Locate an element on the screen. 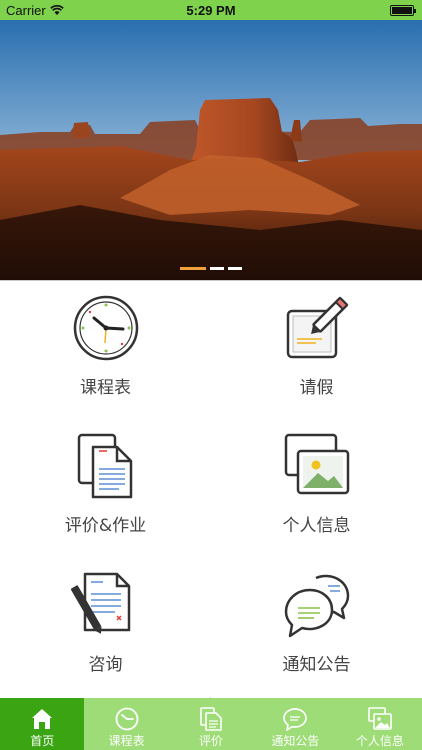 This screenshot has width=422, height=750. menu-item-leave: 请假 is located at coordinates (316, 350).